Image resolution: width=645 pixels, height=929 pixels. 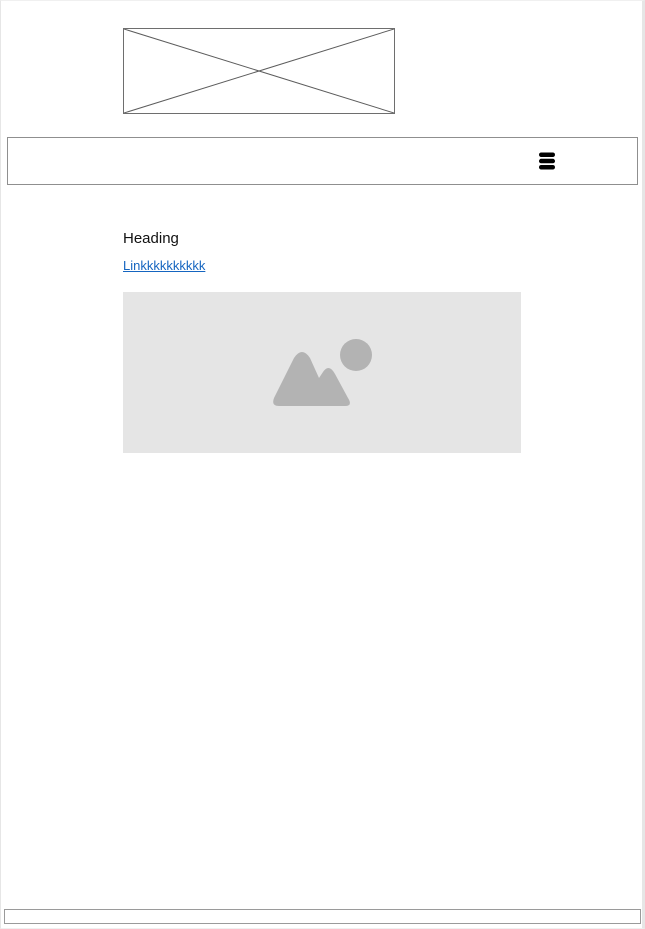 What do you see at coordinates (322, 916) in the screenshot?
I see `bottom-bar` at bounding box center [322, 916].